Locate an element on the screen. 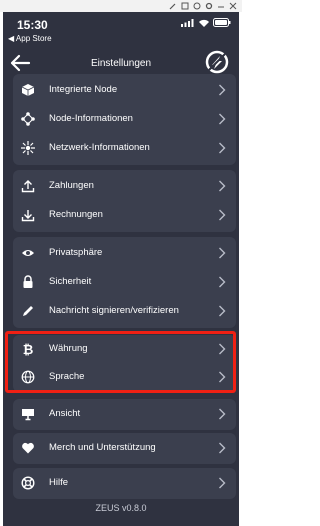 The image size is (320, 526). close-icon is located at coordinates (233, 6).